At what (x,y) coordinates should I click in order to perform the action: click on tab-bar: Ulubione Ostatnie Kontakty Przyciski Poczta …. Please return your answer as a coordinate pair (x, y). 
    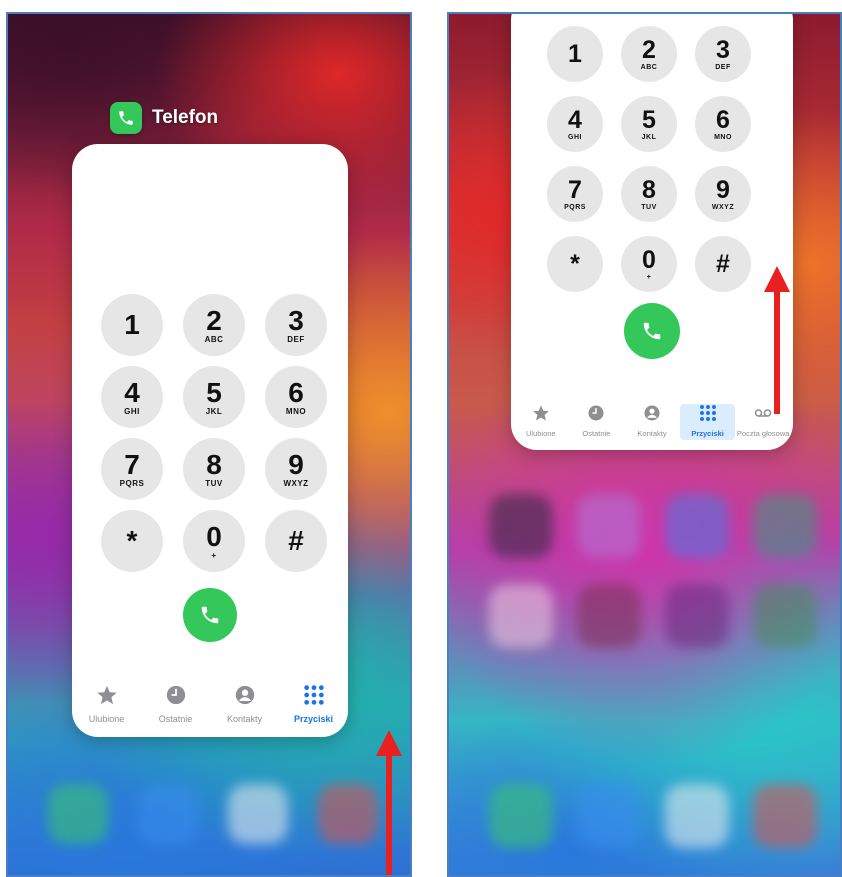
    Looking at the image, I should click on (652, 422).